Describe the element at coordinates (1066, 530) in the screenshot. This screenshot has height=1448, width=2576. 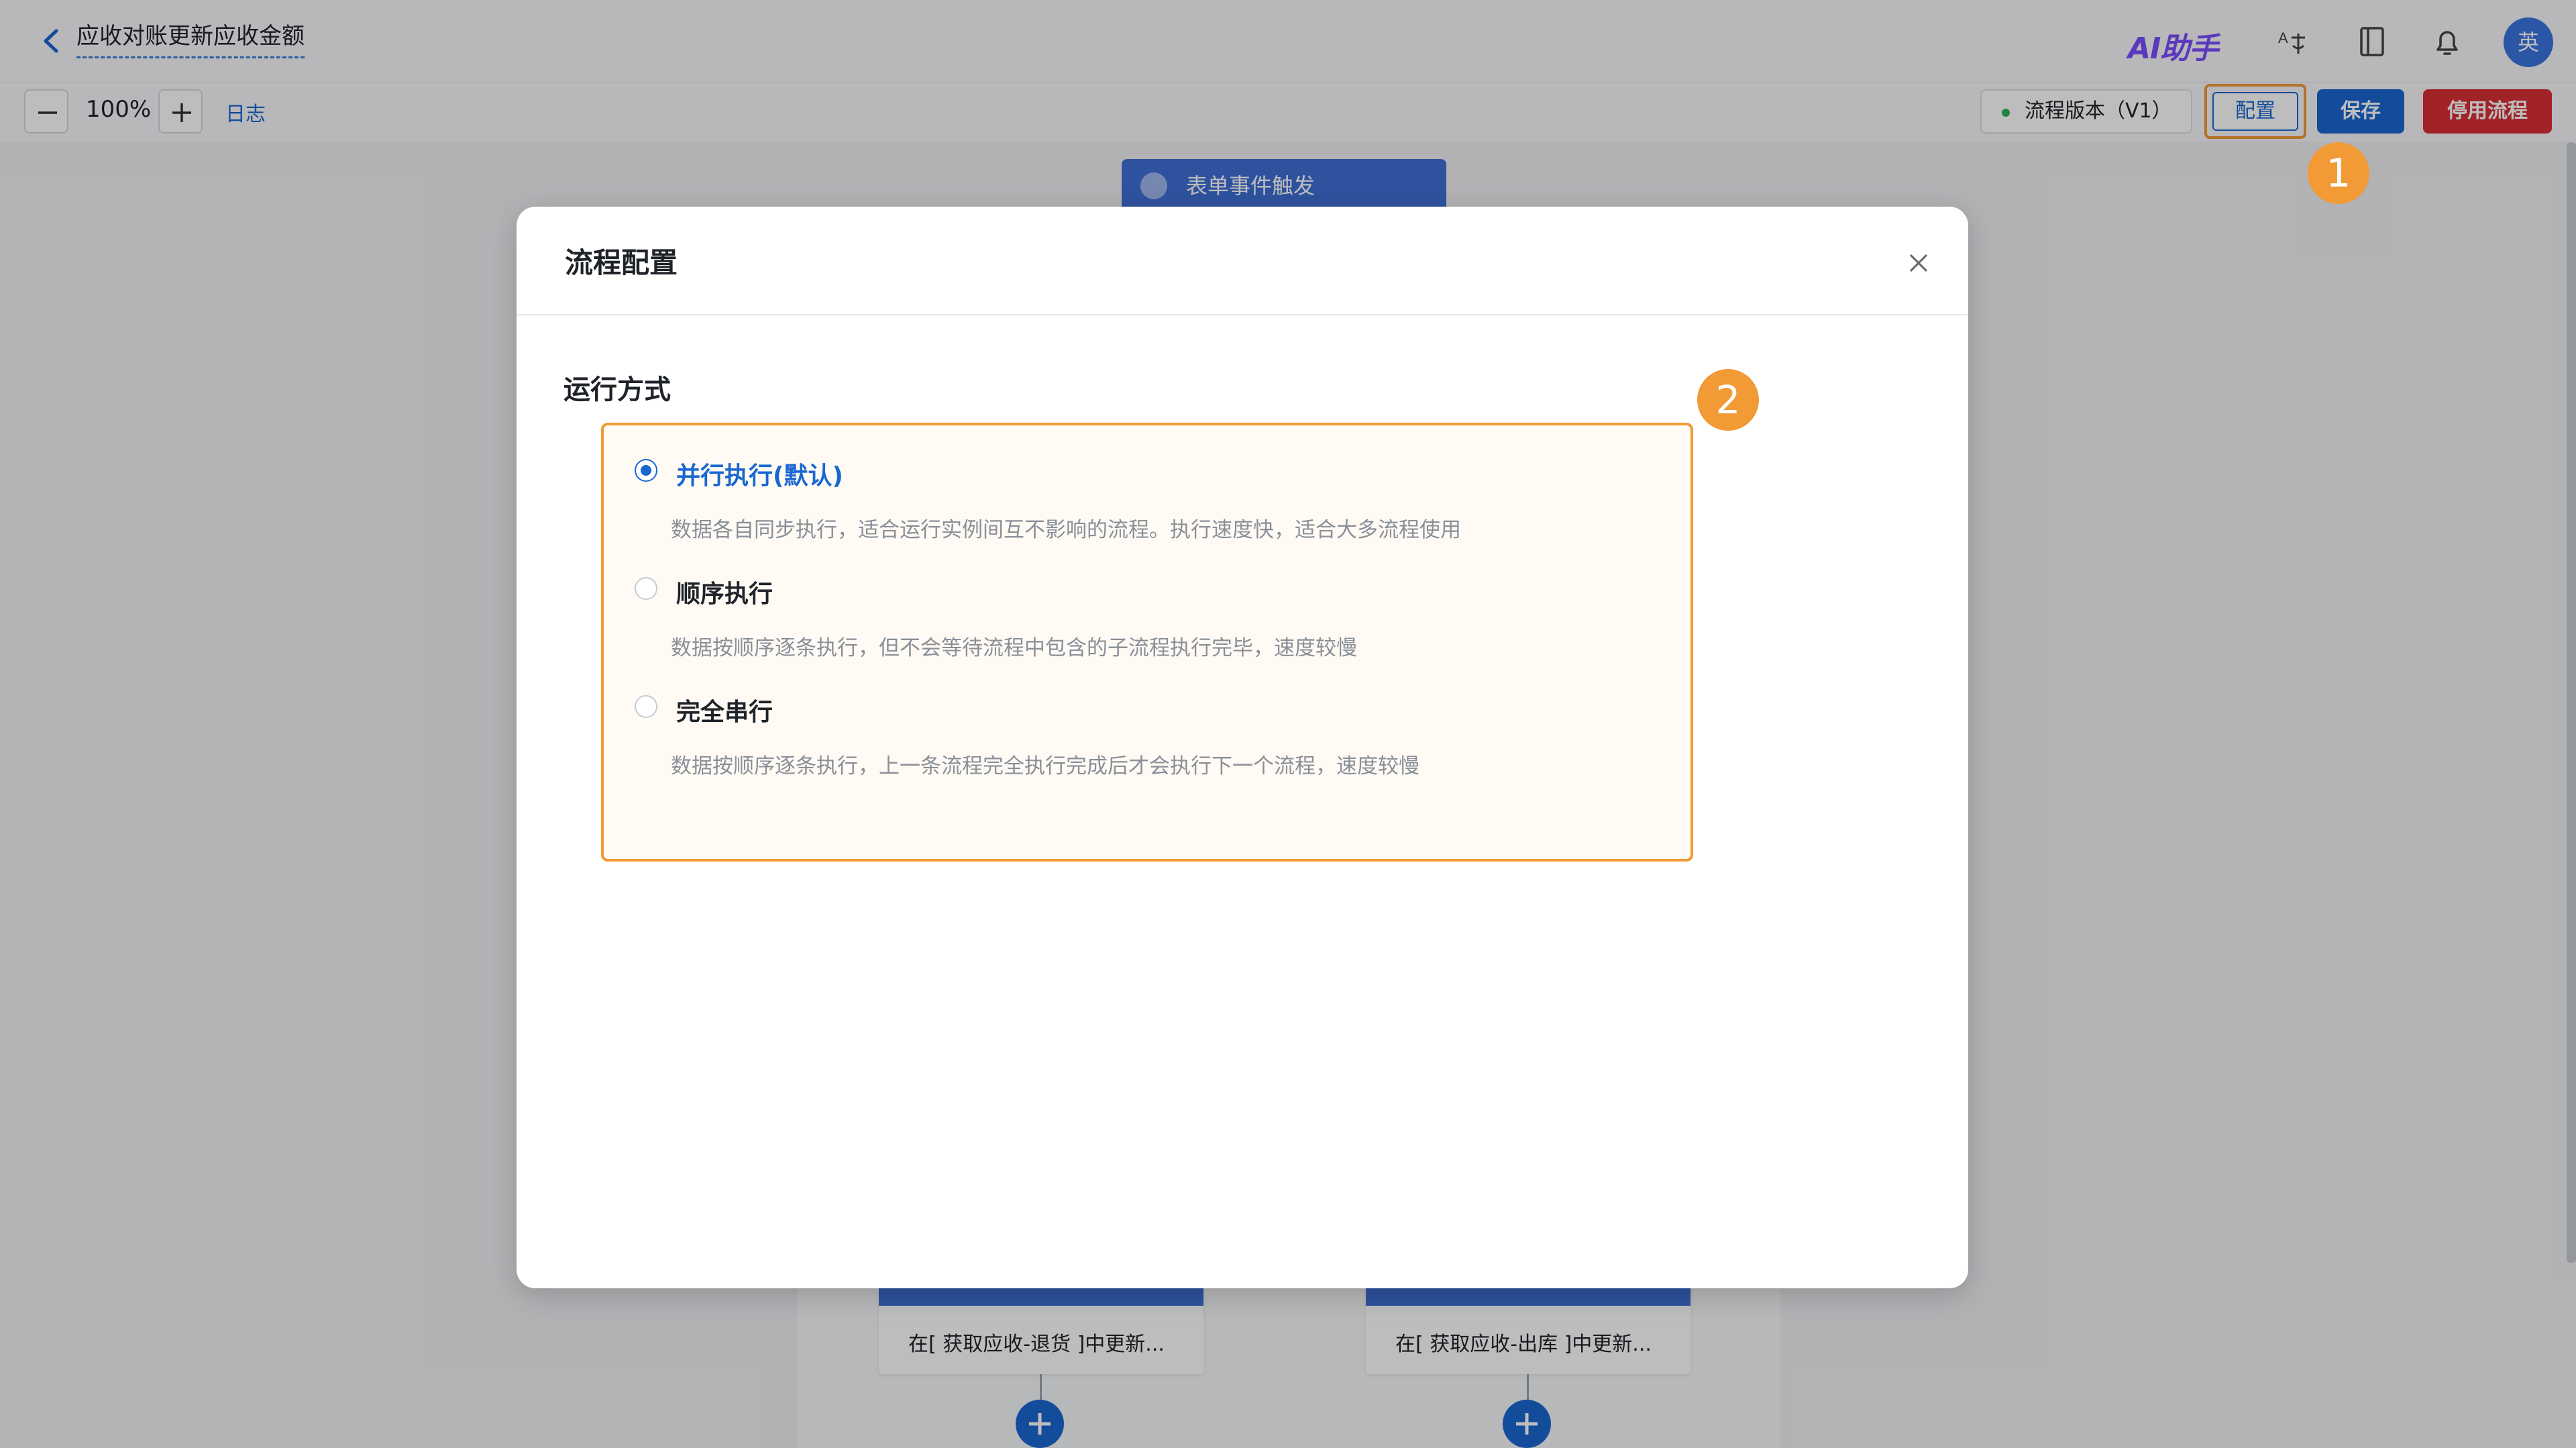
I see `option-desc: 数据各自同步执行，适合运行实例间互不影响的流程。执行速度快，适合大多流程使用` at that location.